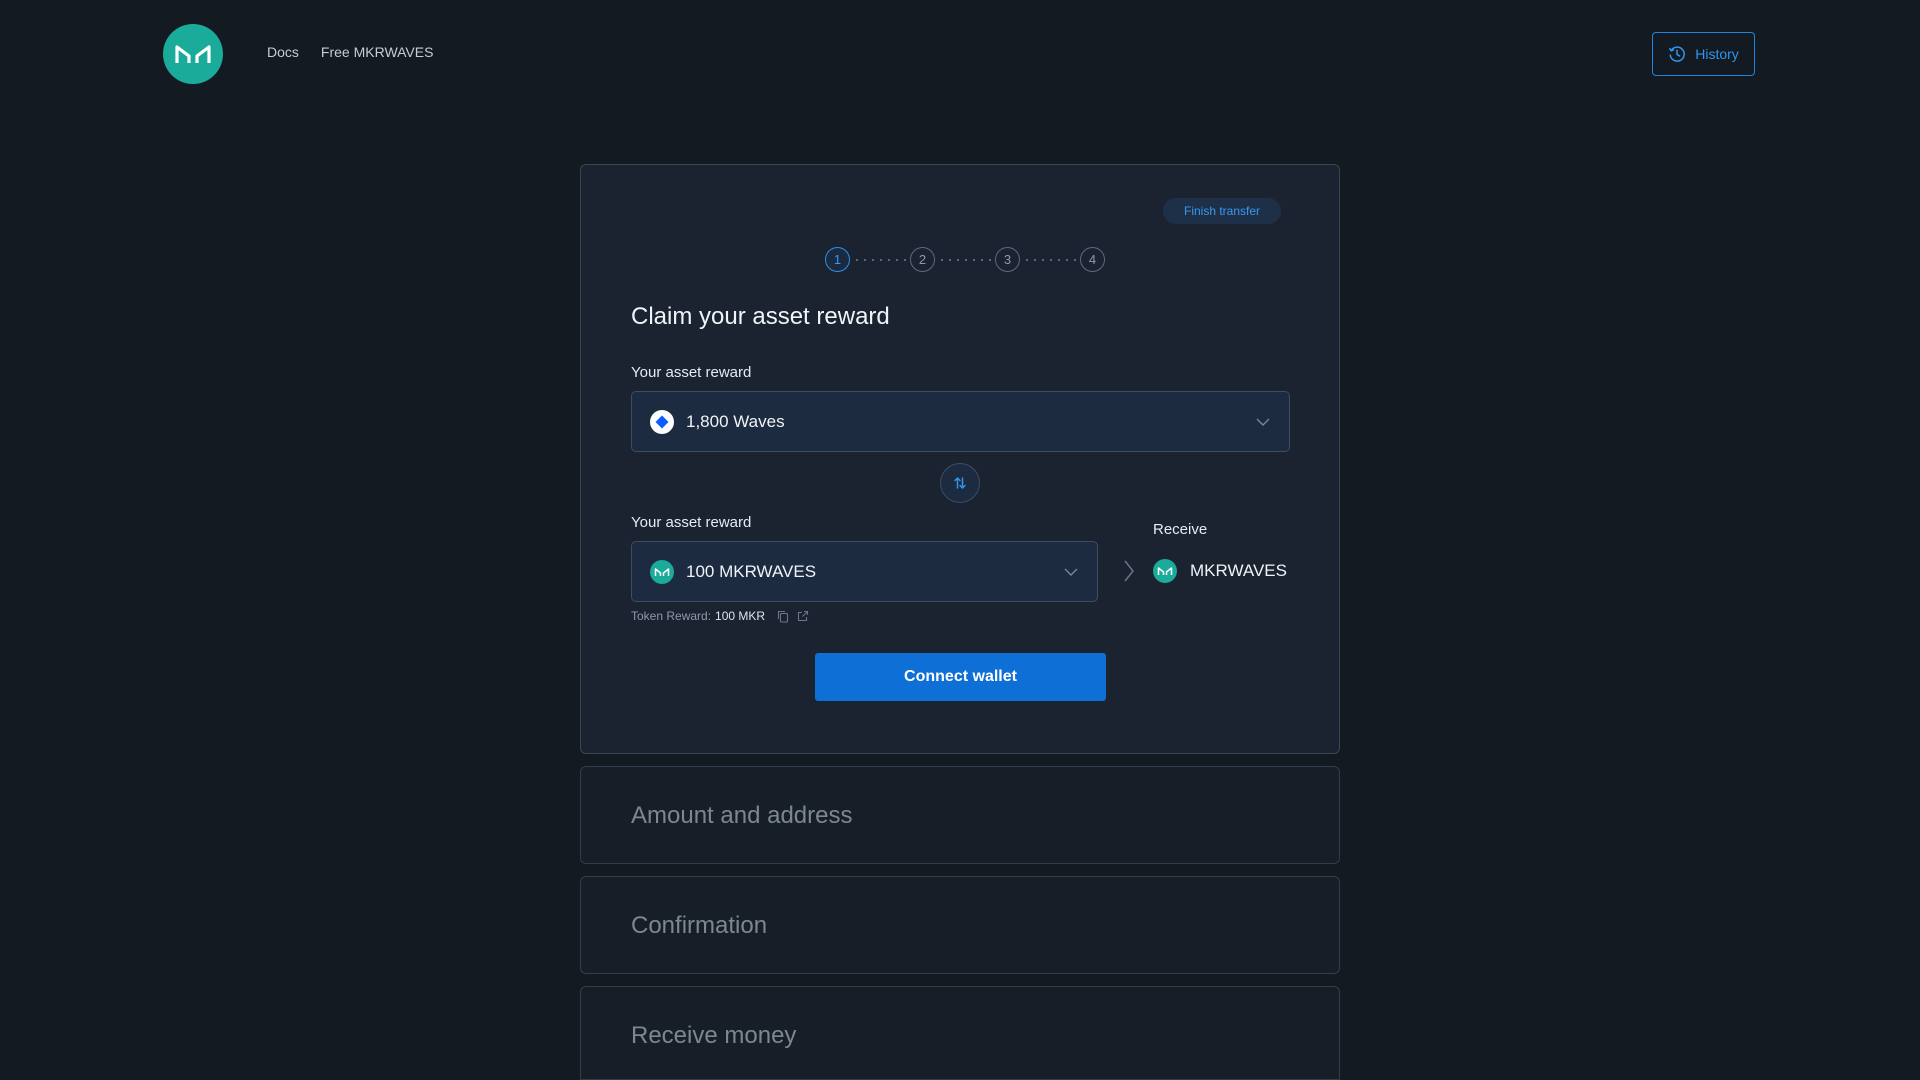  I want to click on receive-asset-name: MKRWAVES, so click(1238, 570).